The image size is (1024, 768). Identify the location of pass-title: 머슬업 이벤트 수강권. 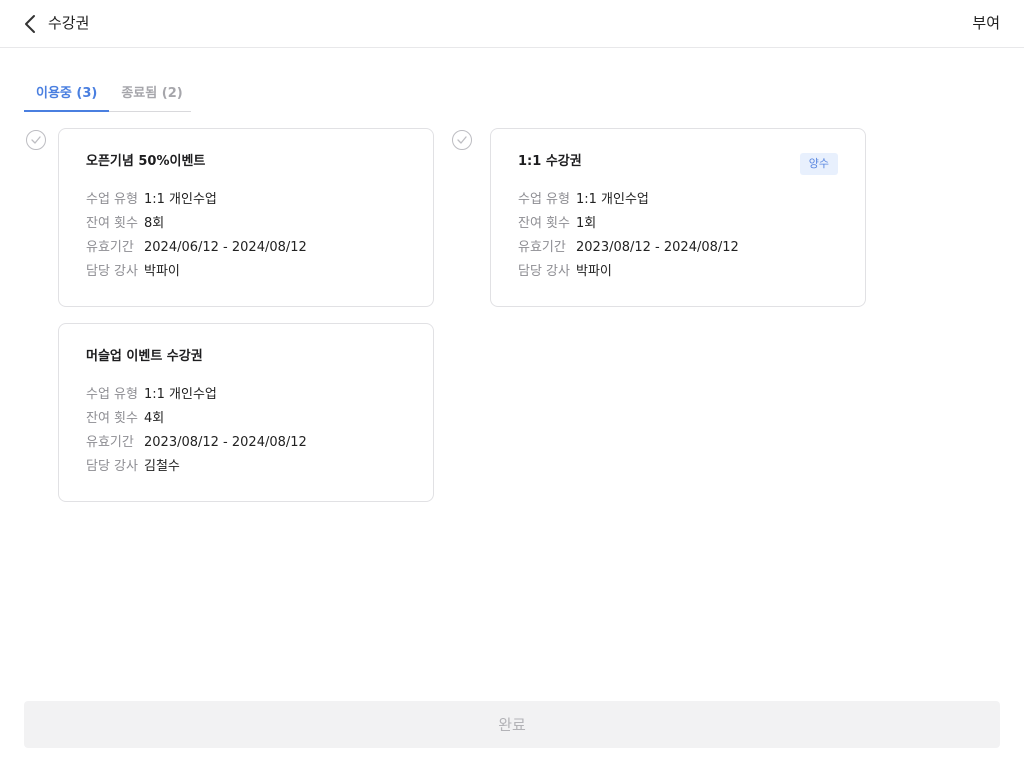
(144, 356).